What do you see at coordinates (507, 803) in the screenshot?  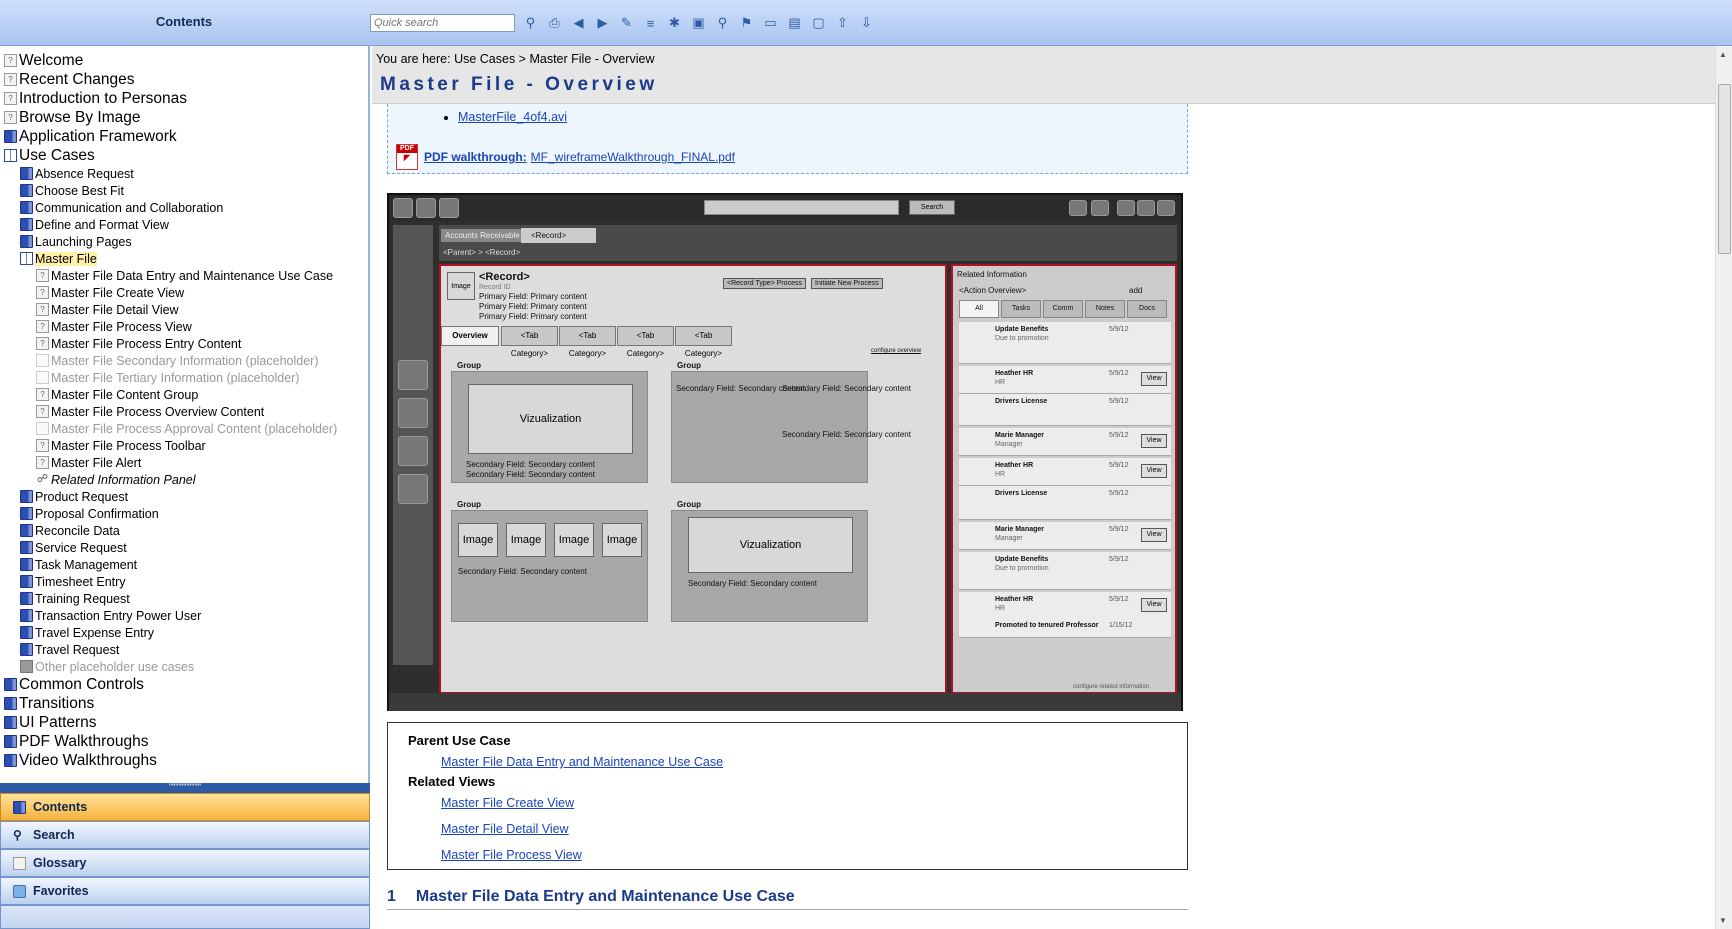 I see `related-view-link: Master File Create View` at bounding box center [507, 803].